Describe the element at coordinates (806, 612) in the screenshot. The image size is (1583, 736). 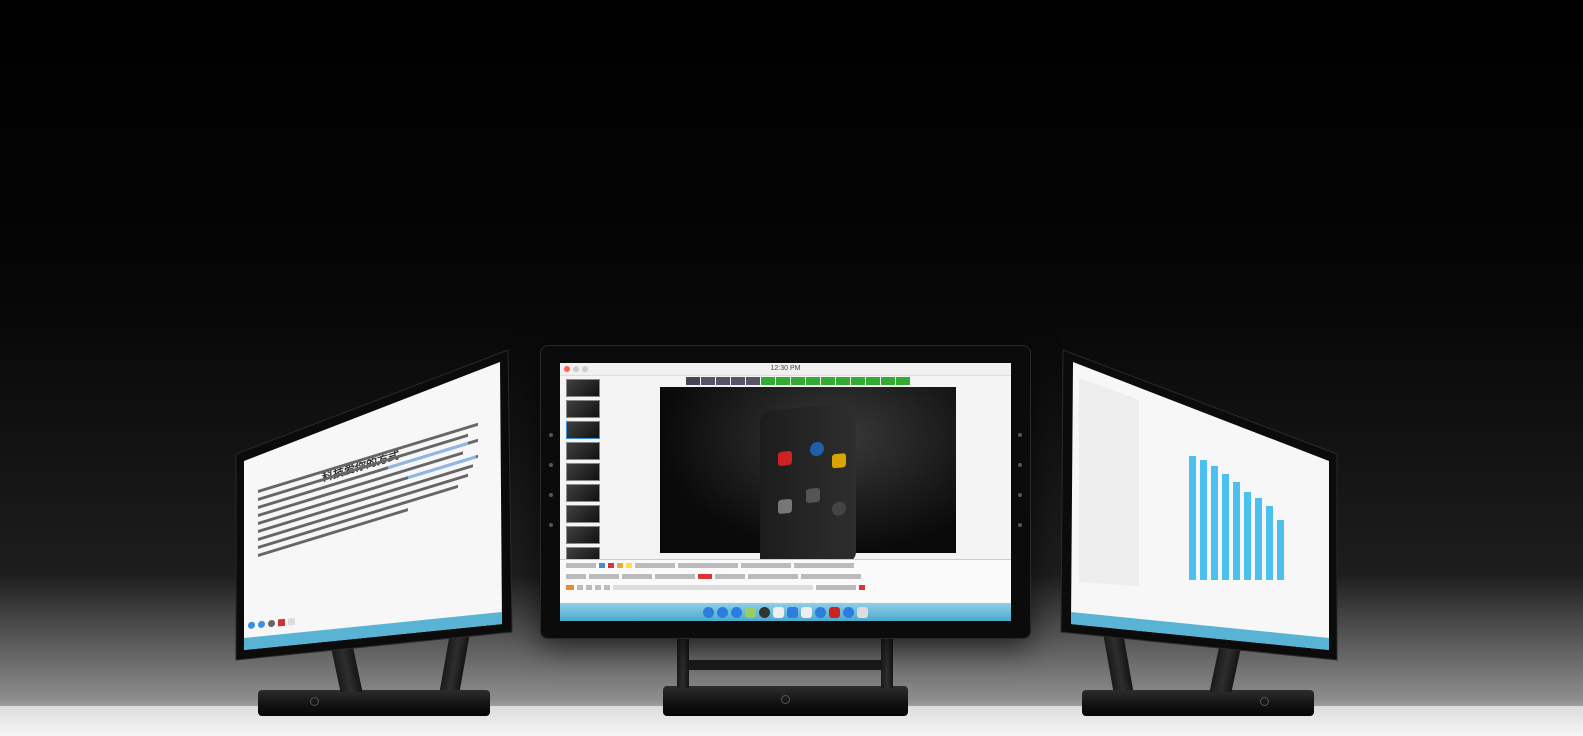
I see `store-icon` at that location.